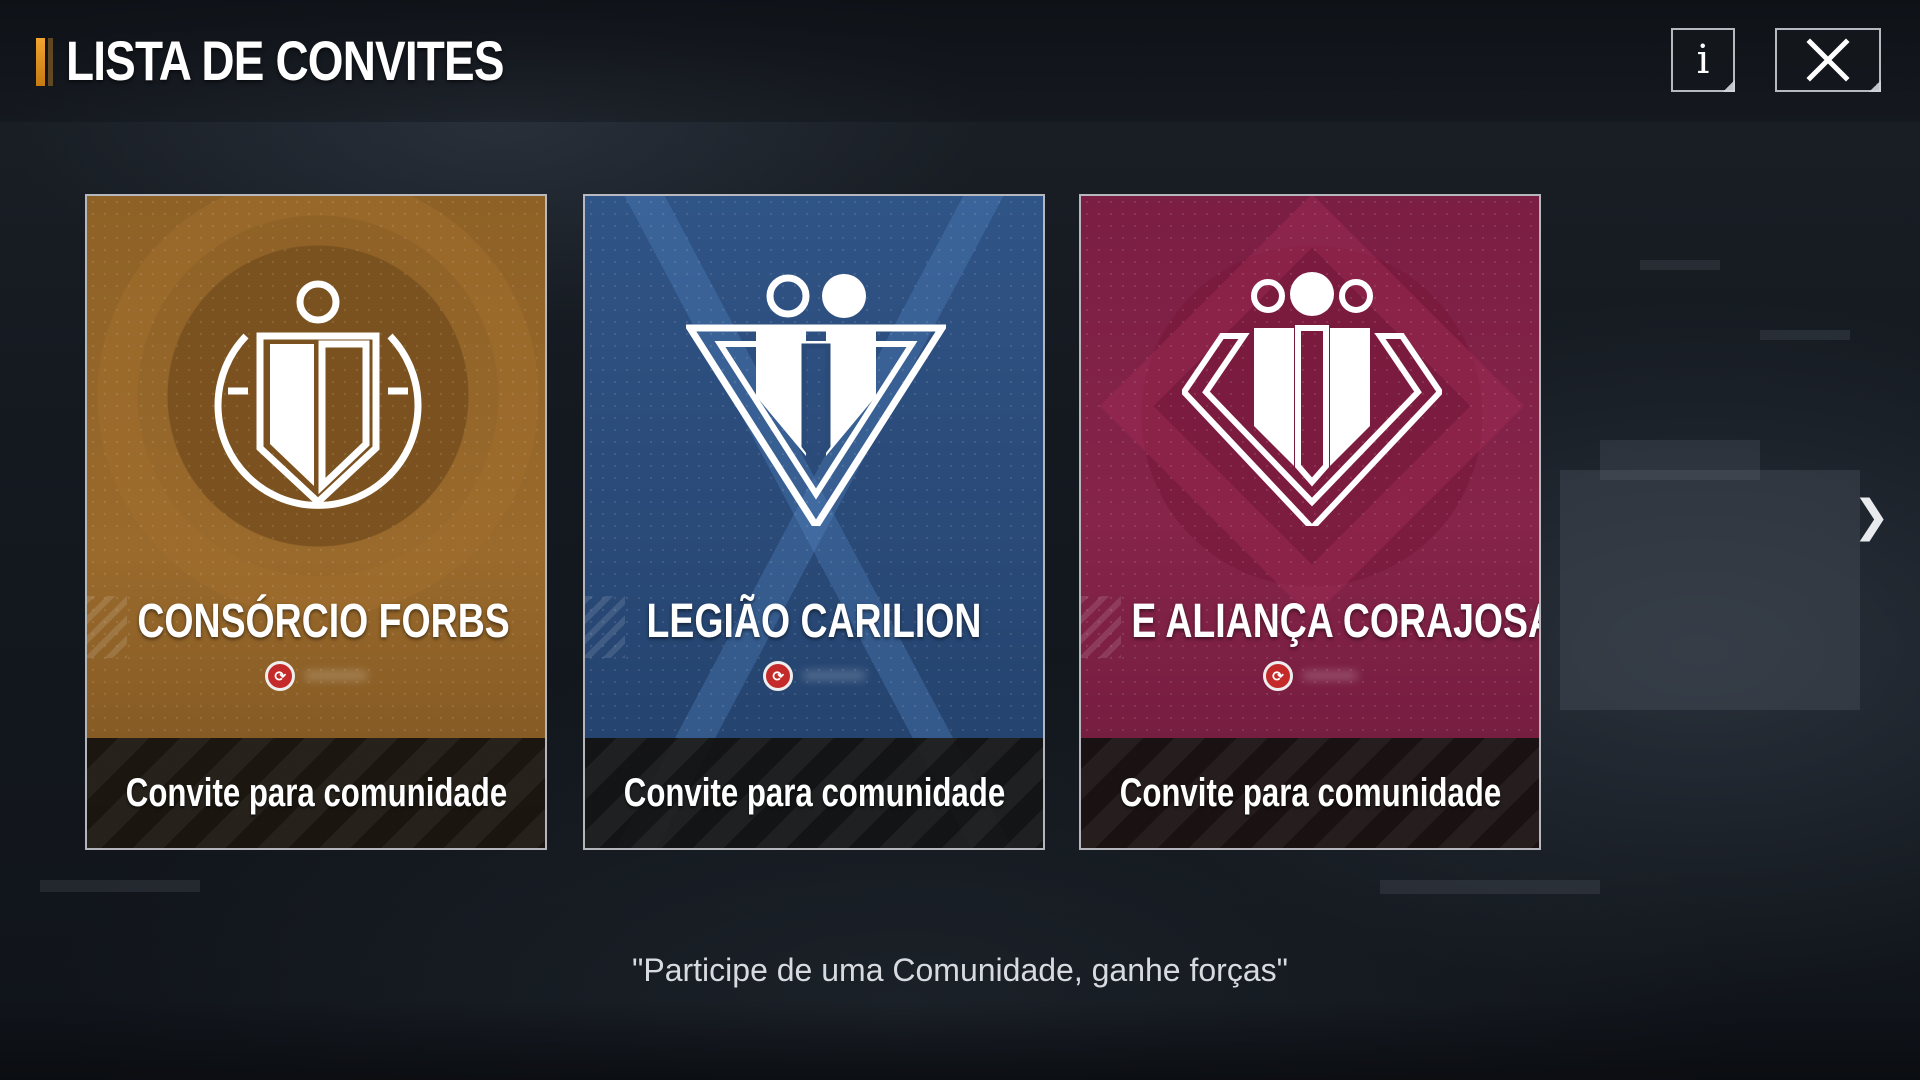 The height and width of the screenshot is (1080, 1920). I want to click on next-page-arrow-icon: ❯, so click(1871, 517).